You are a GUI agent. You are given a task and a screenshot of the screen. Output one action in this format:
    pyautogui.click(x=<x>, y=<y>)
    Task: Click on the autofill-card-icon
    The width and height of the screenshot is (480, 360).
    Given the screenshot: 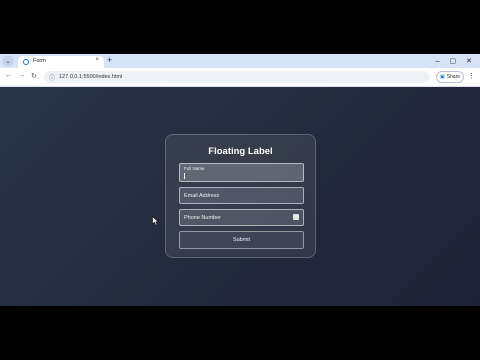 What is the action you would take?
    pyautogui.click(x=296, y=217)
    